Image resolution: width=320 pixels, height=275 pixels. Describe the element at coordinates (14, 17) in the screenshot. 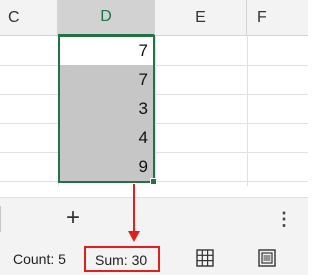

I see `column-header-c-label: C` at that location.